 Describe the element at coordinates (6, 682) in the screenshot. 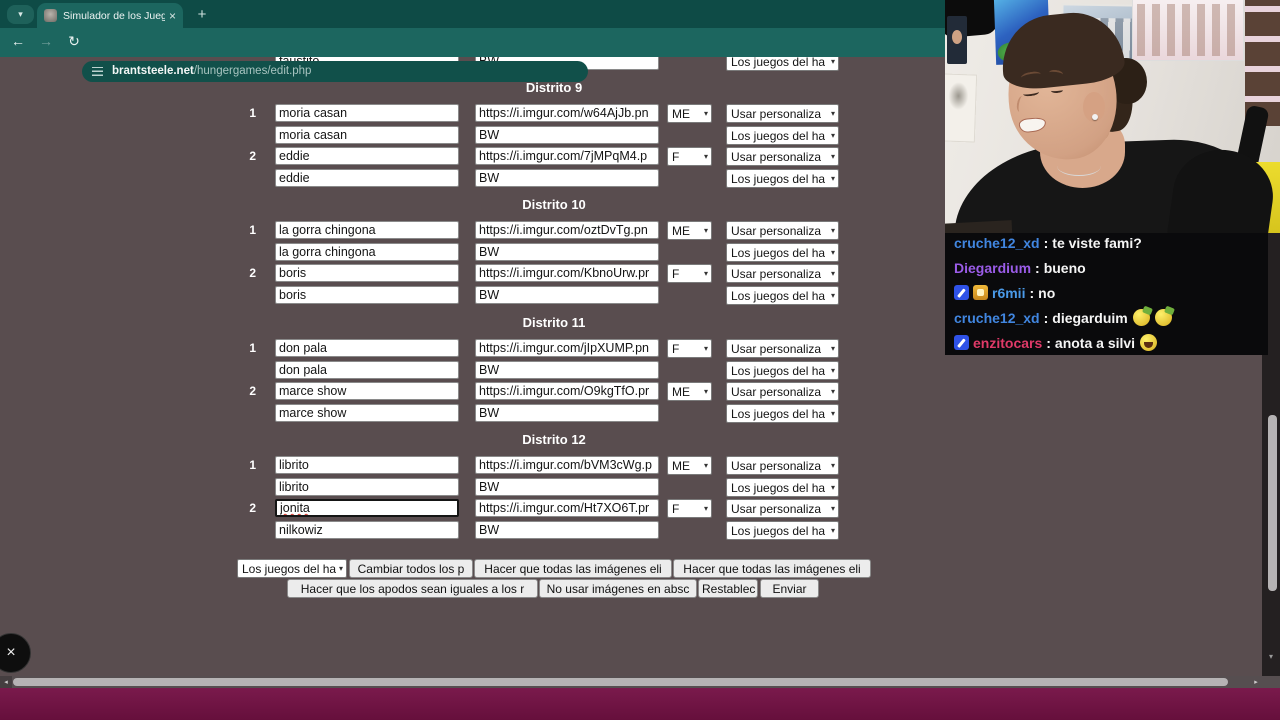

I see `scroll-left-arrow-icon: ◂` at that location.